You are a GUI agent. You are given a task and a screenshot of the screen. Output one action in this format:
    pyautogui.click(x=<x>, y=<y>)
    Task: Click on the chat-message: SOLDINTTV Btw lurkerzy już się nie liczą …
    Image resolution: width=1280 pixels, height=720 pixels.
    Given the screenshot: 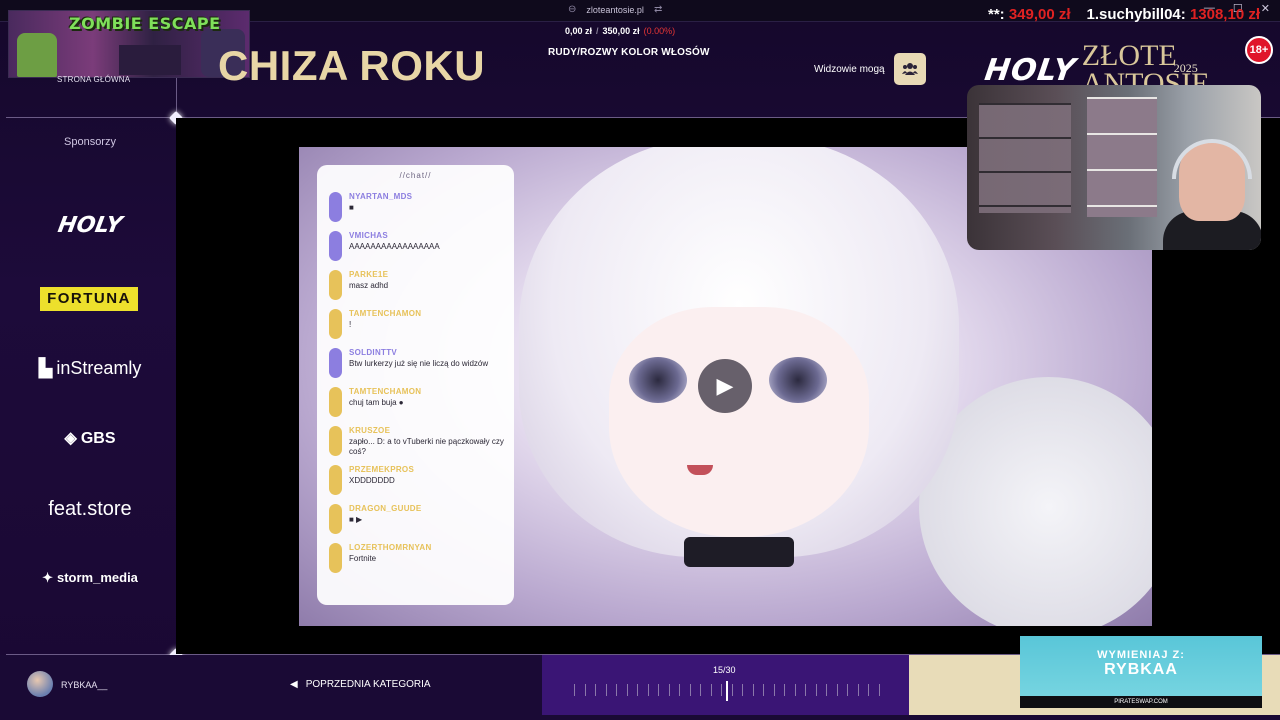 What is the action you would take?
    pyautogui.click(x=416, y=367)
    